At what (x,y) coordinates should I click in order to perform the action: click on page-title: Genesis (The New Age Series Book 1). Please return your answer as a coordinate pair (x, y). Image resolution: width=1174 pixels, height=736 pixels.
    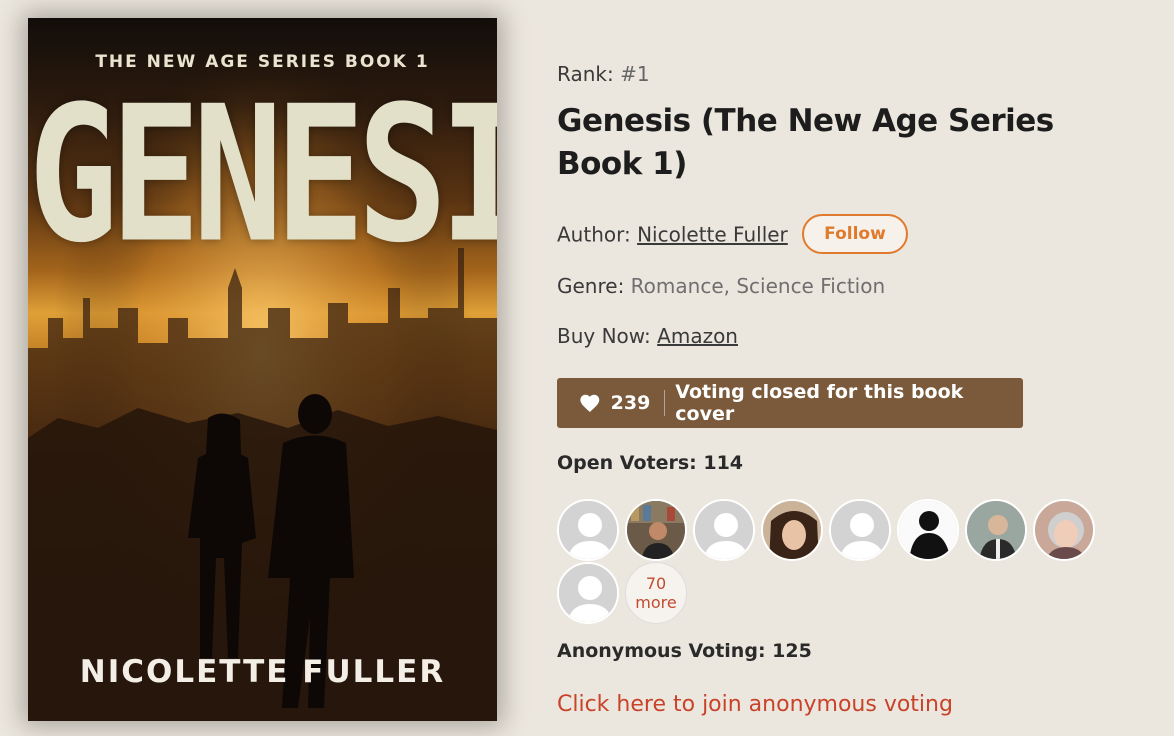
    Looking at the image, I should click on (805, 142).